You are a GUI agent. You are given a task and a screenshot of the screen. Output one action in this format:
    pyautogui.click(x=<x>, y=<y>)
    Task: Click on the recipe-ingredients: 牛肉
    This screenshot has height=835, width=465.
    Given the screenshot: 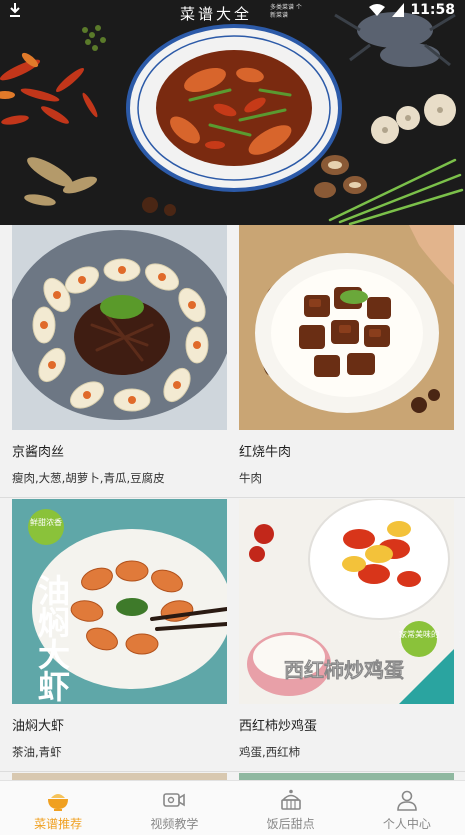 What is the action you would take?
    pyautogui.click(x=250, y=478)
    